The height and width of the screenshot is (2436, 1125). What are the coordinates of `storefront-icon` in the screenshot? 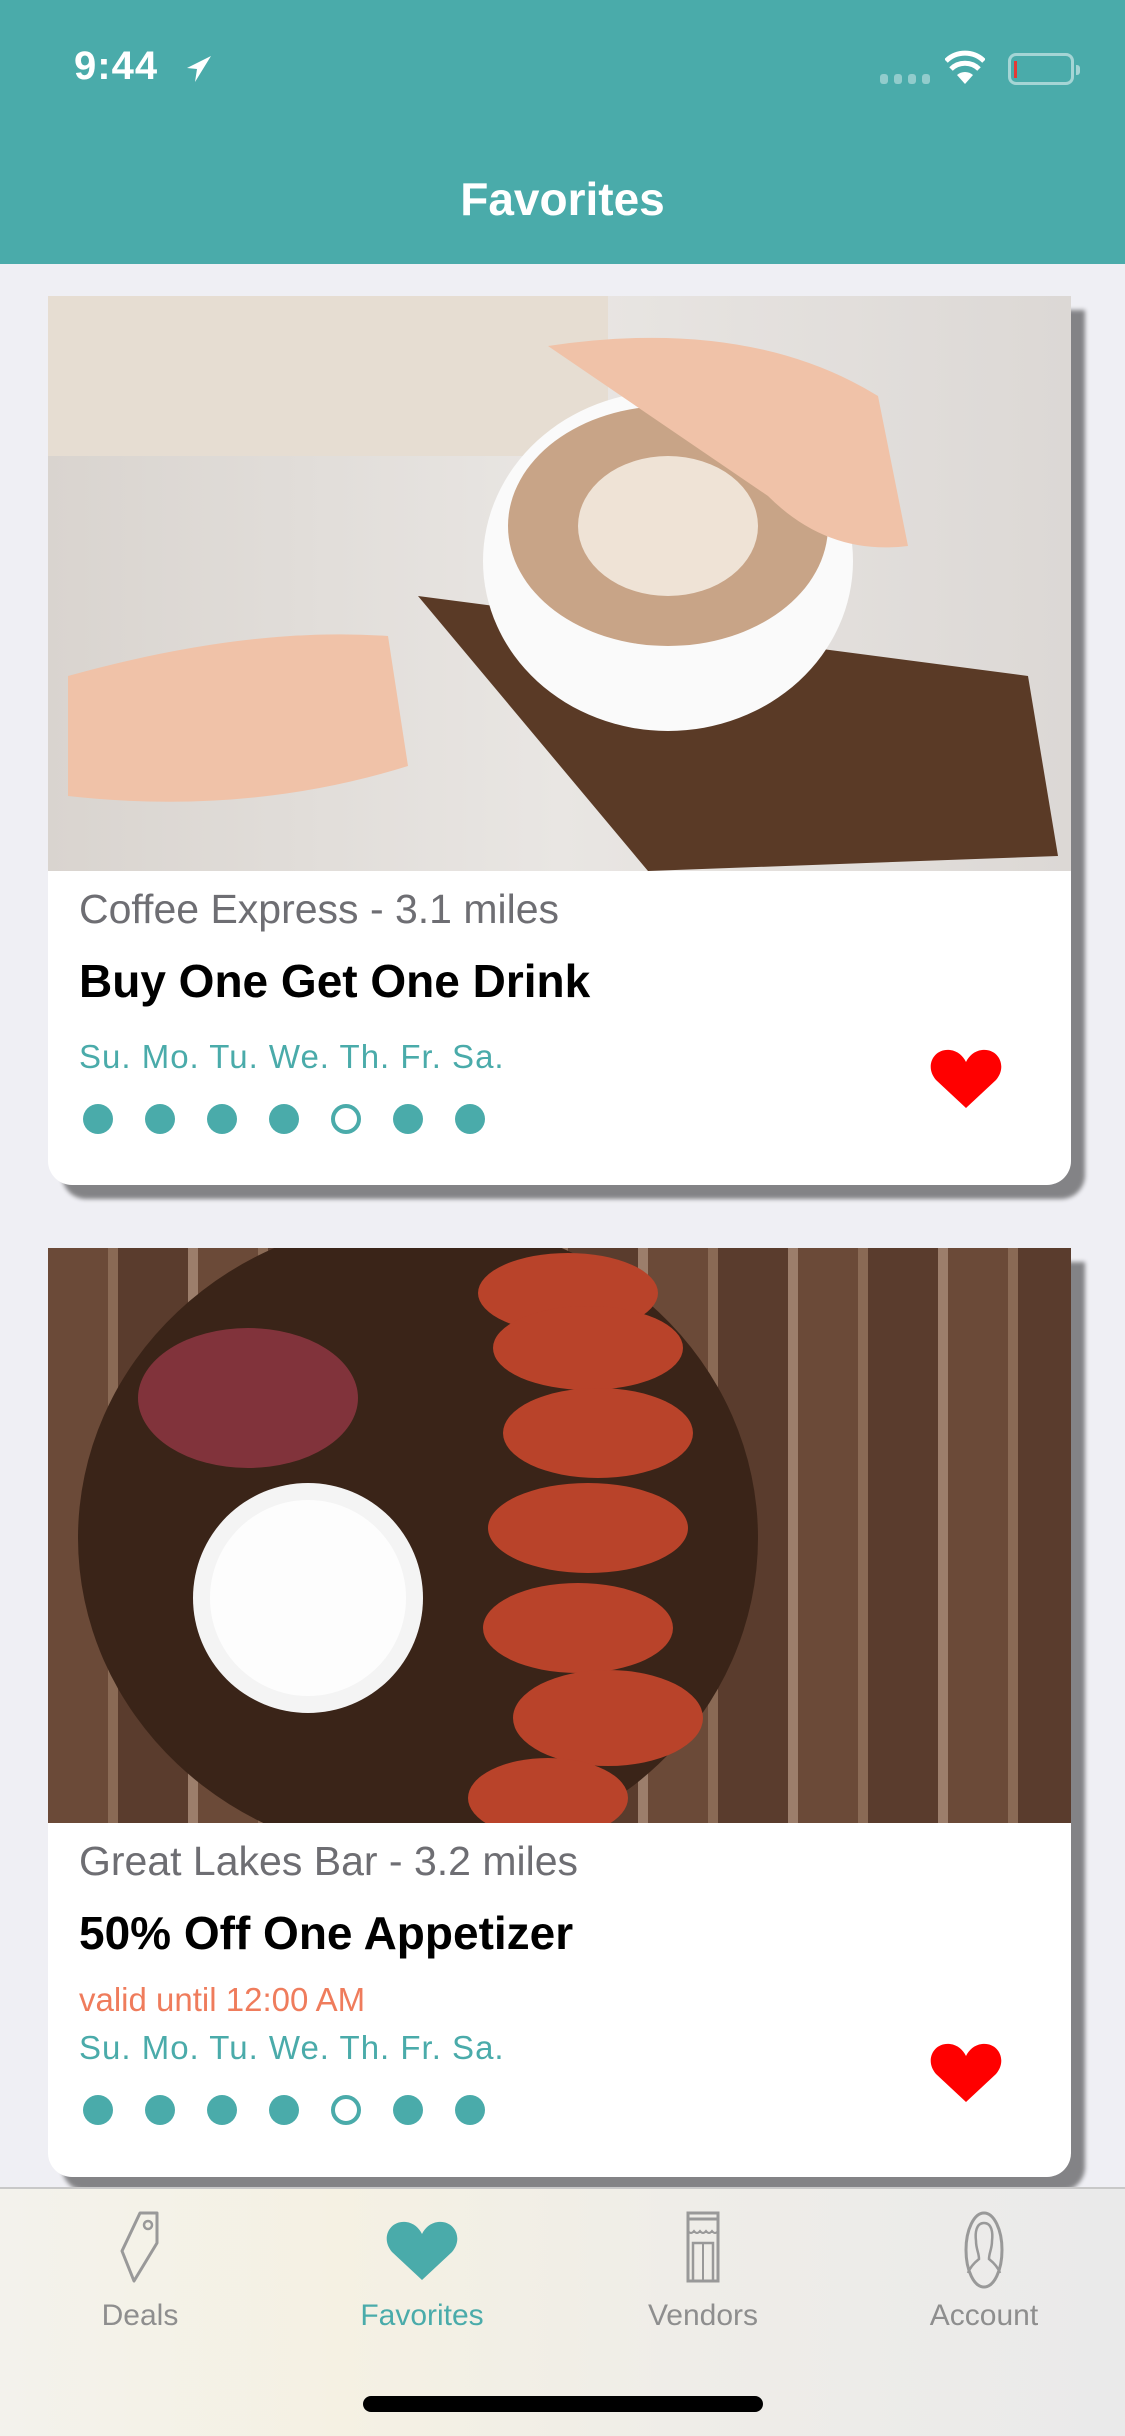 It's located at (703, 2247).